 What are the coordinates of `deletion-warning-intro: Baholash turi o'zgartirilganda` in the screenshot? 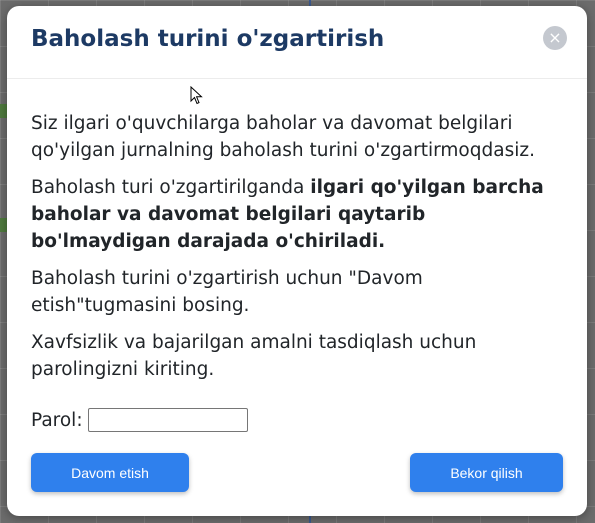 It's located at (171, 187).